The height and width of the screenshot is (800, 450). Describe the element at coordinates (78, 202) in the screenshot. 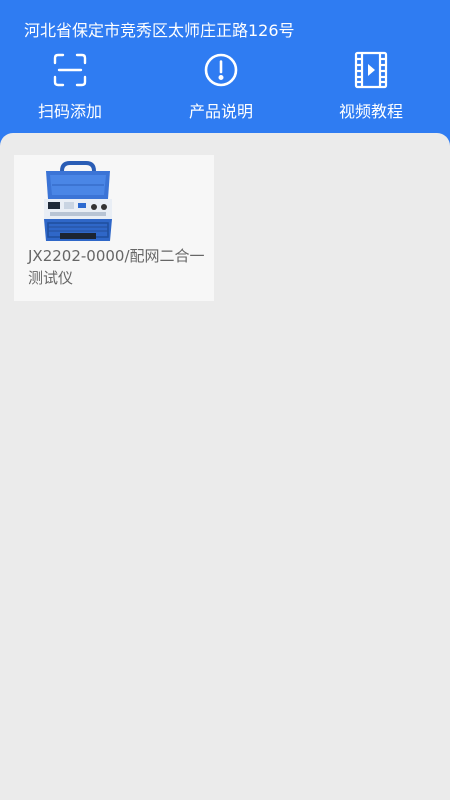

I see `tester-device-image` at that location.